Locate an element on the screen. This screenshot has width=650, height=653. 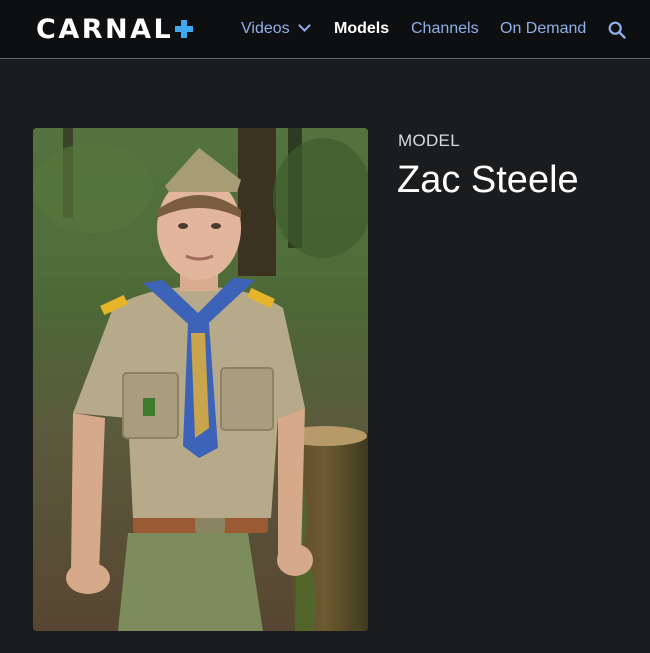
search-icon is located at coordinates (617, 30).